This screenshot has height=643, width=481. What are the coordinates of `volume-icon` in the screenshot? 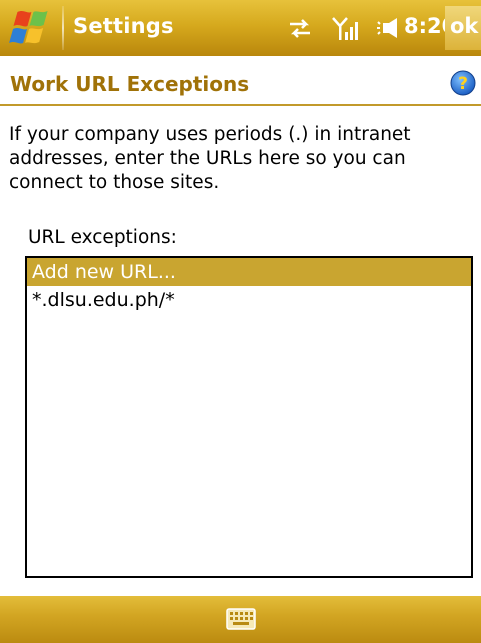 It's located at (389, 28).